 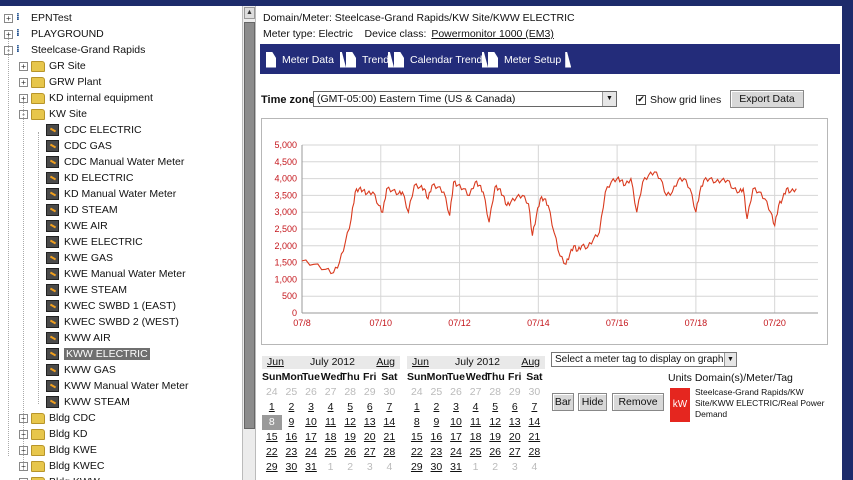 I want to click on tree-item: KWEC SWBD 1 (EAST), so click(x=105, y=306).